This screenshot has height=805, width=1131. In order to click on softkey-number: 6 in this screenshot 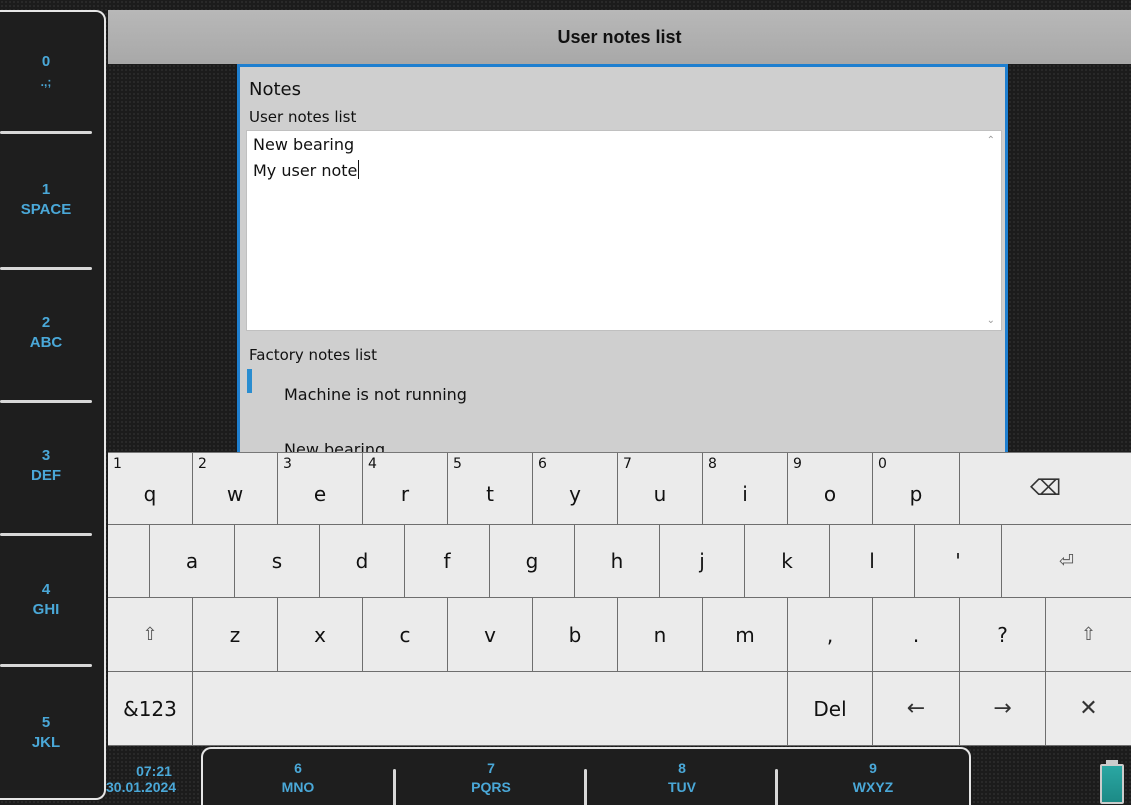, I will do `click(298, 768)`.